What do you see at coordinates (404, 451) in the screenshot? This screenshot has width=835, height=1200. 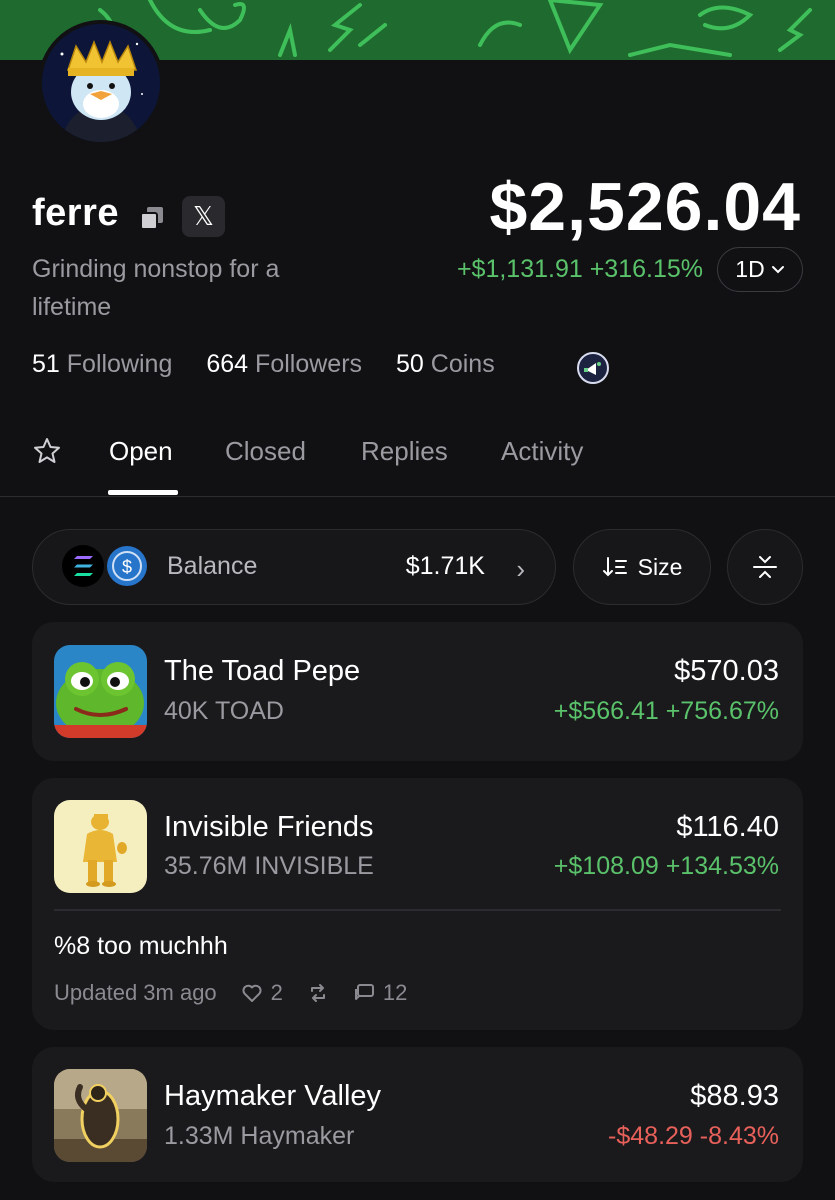 I see `tab-replies: Replies` at bounding box center [404, 451].